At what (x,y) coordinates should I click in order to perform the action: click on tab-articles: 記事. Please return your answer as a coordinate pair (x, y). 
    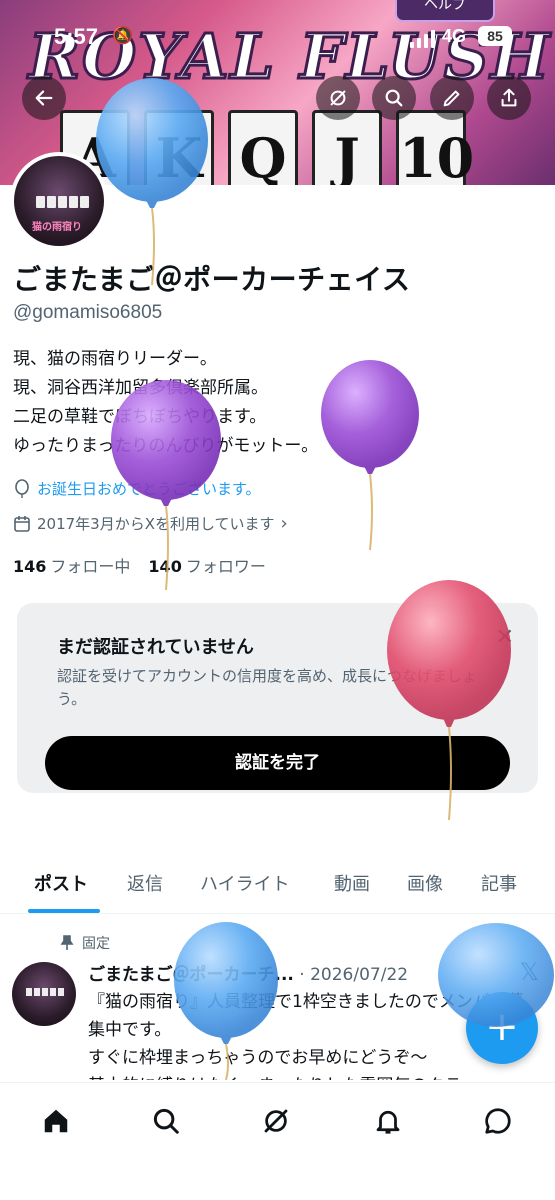
    Looking at the image, I should click on (499, 883).